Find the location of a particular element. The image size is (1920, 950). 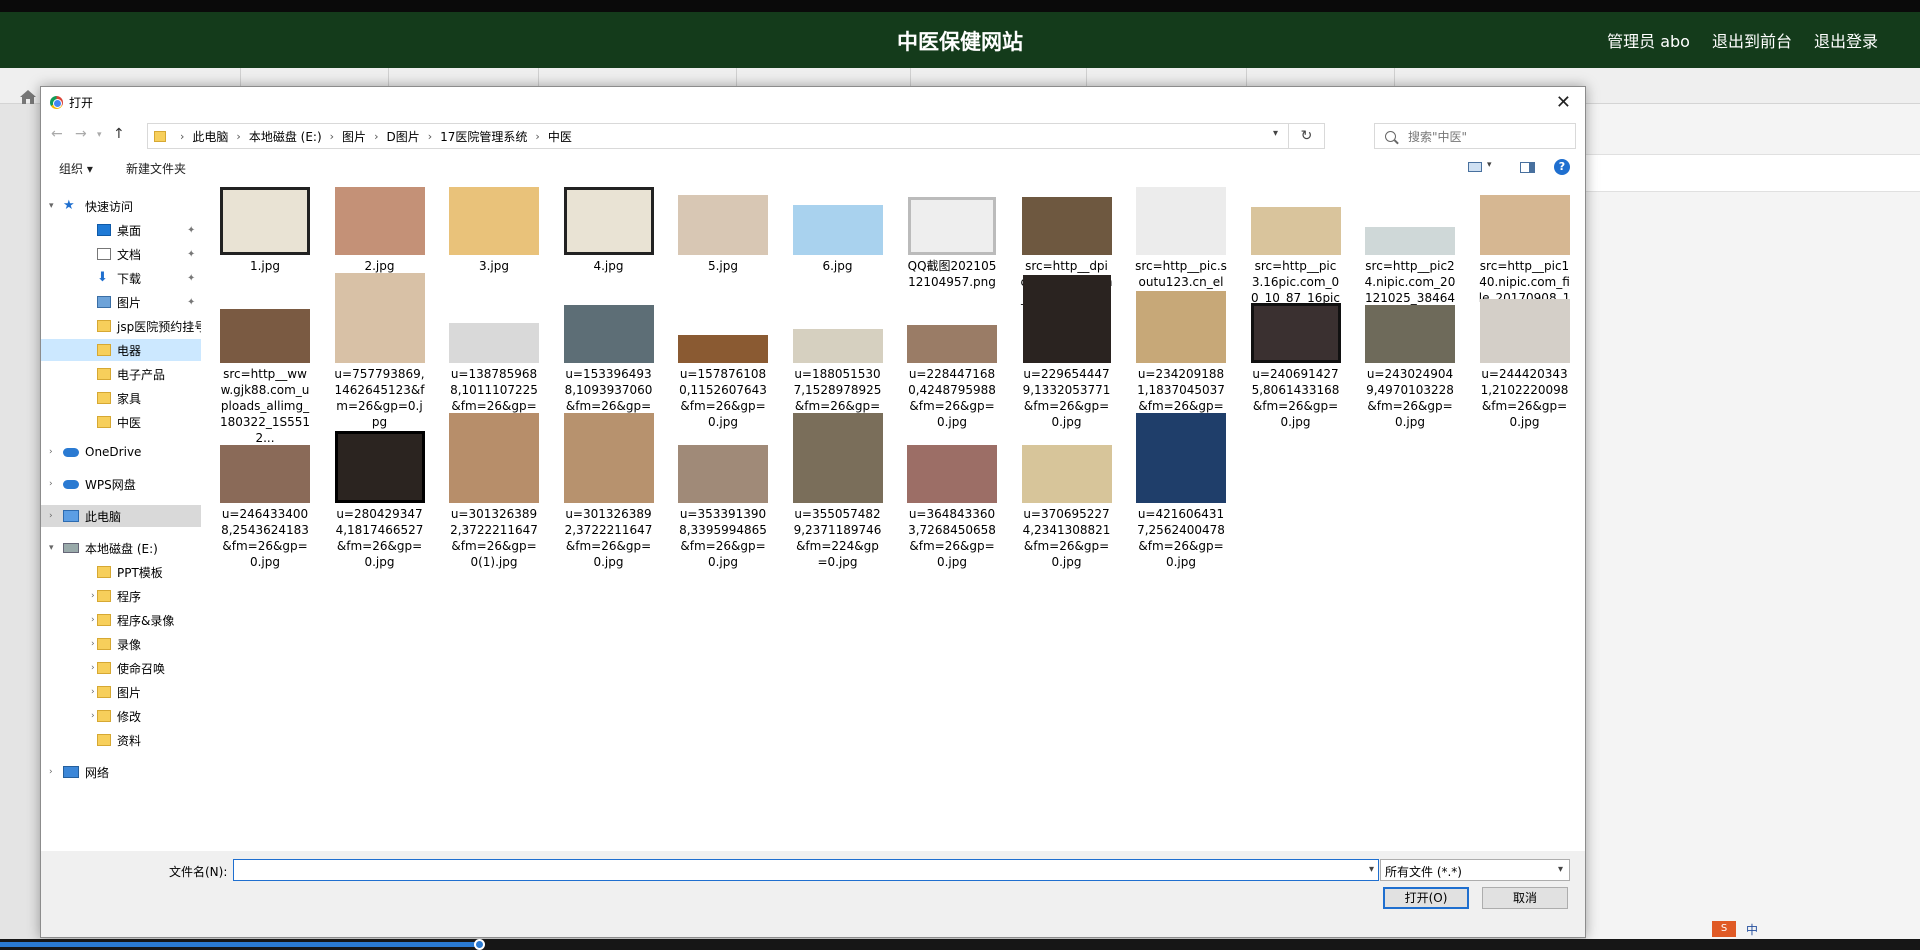

nav-item: 中医 is located at coordinates (121, 422).